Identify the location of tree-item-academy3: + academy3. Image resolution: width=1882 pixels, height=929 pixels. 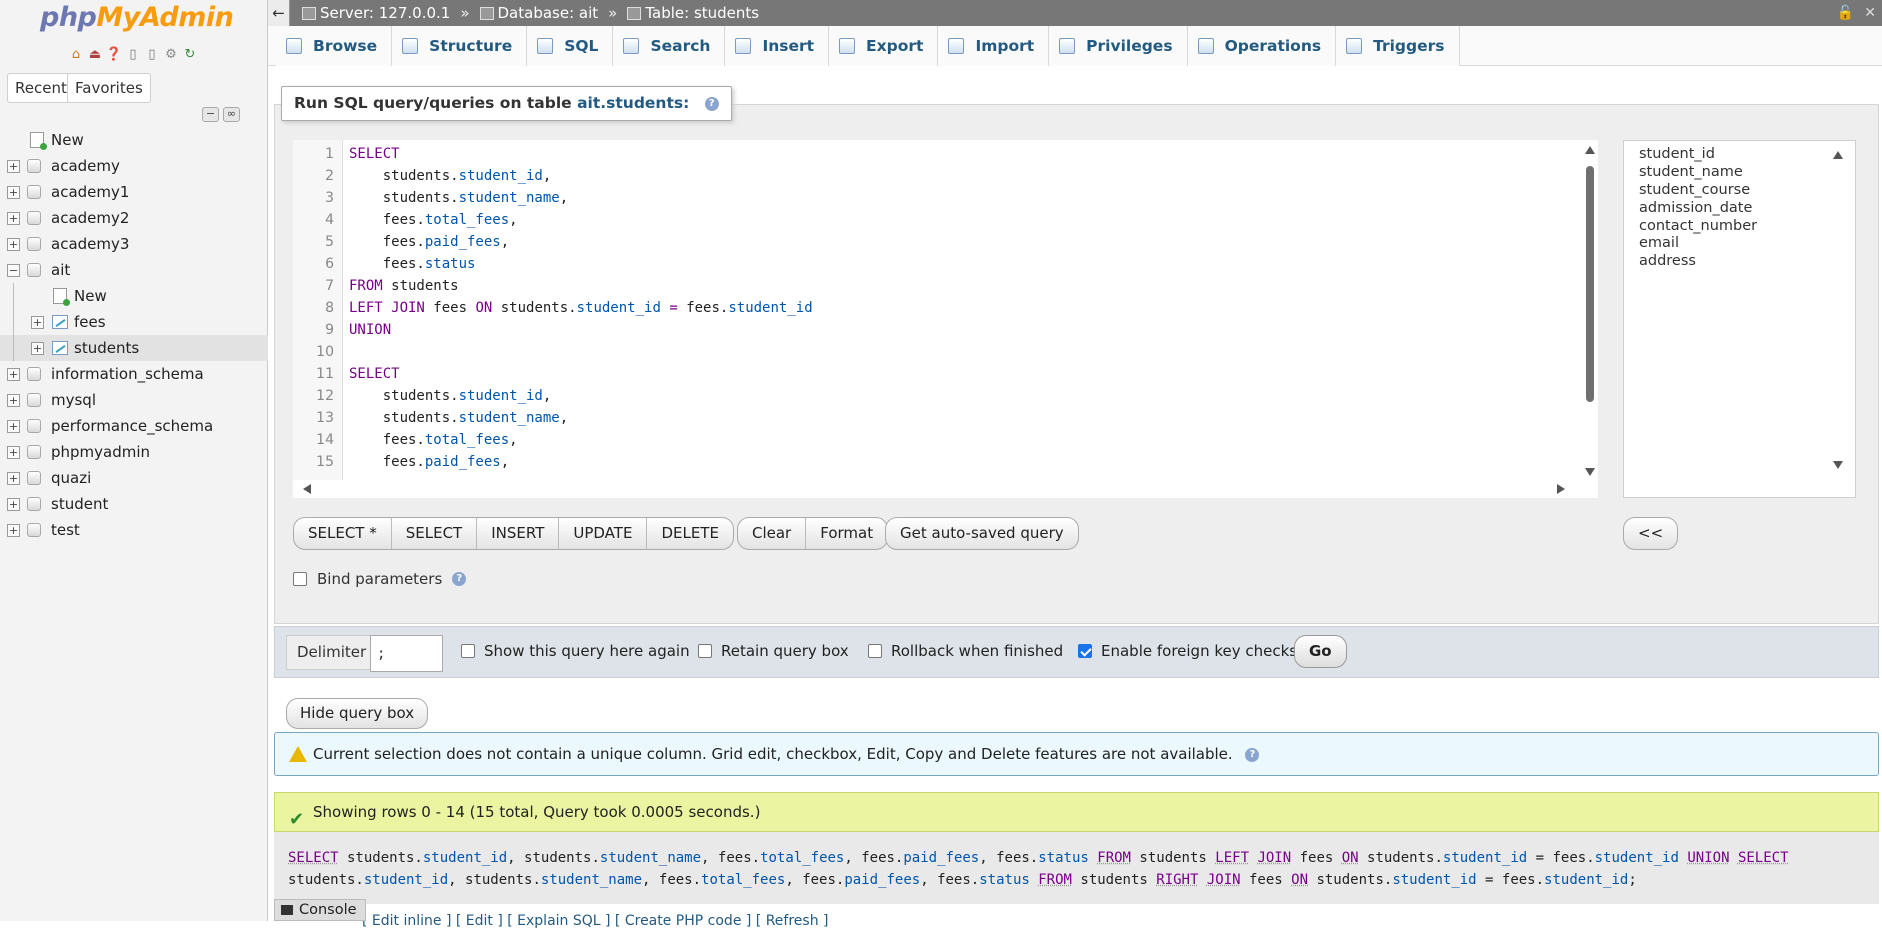
(134, 244).